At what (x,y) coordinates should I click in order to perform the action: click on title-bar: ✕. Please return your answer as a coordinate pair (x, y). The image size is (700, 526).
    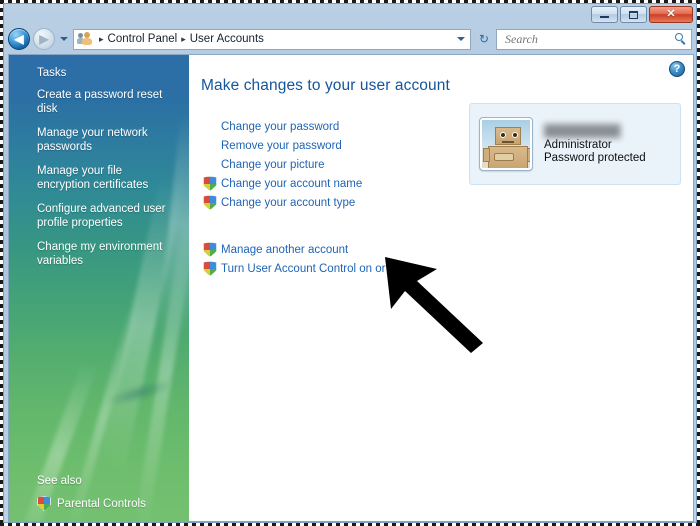
    Looking at the image, I should click on (350, 15).